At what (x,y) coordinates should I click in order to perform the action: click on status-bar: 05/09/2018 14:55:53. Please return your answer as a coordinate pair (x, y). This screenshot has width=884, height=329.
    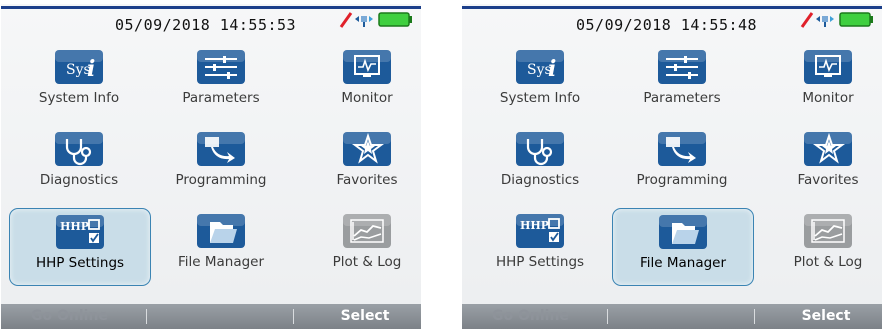
    Looking at the image, I should click on (211, 22).